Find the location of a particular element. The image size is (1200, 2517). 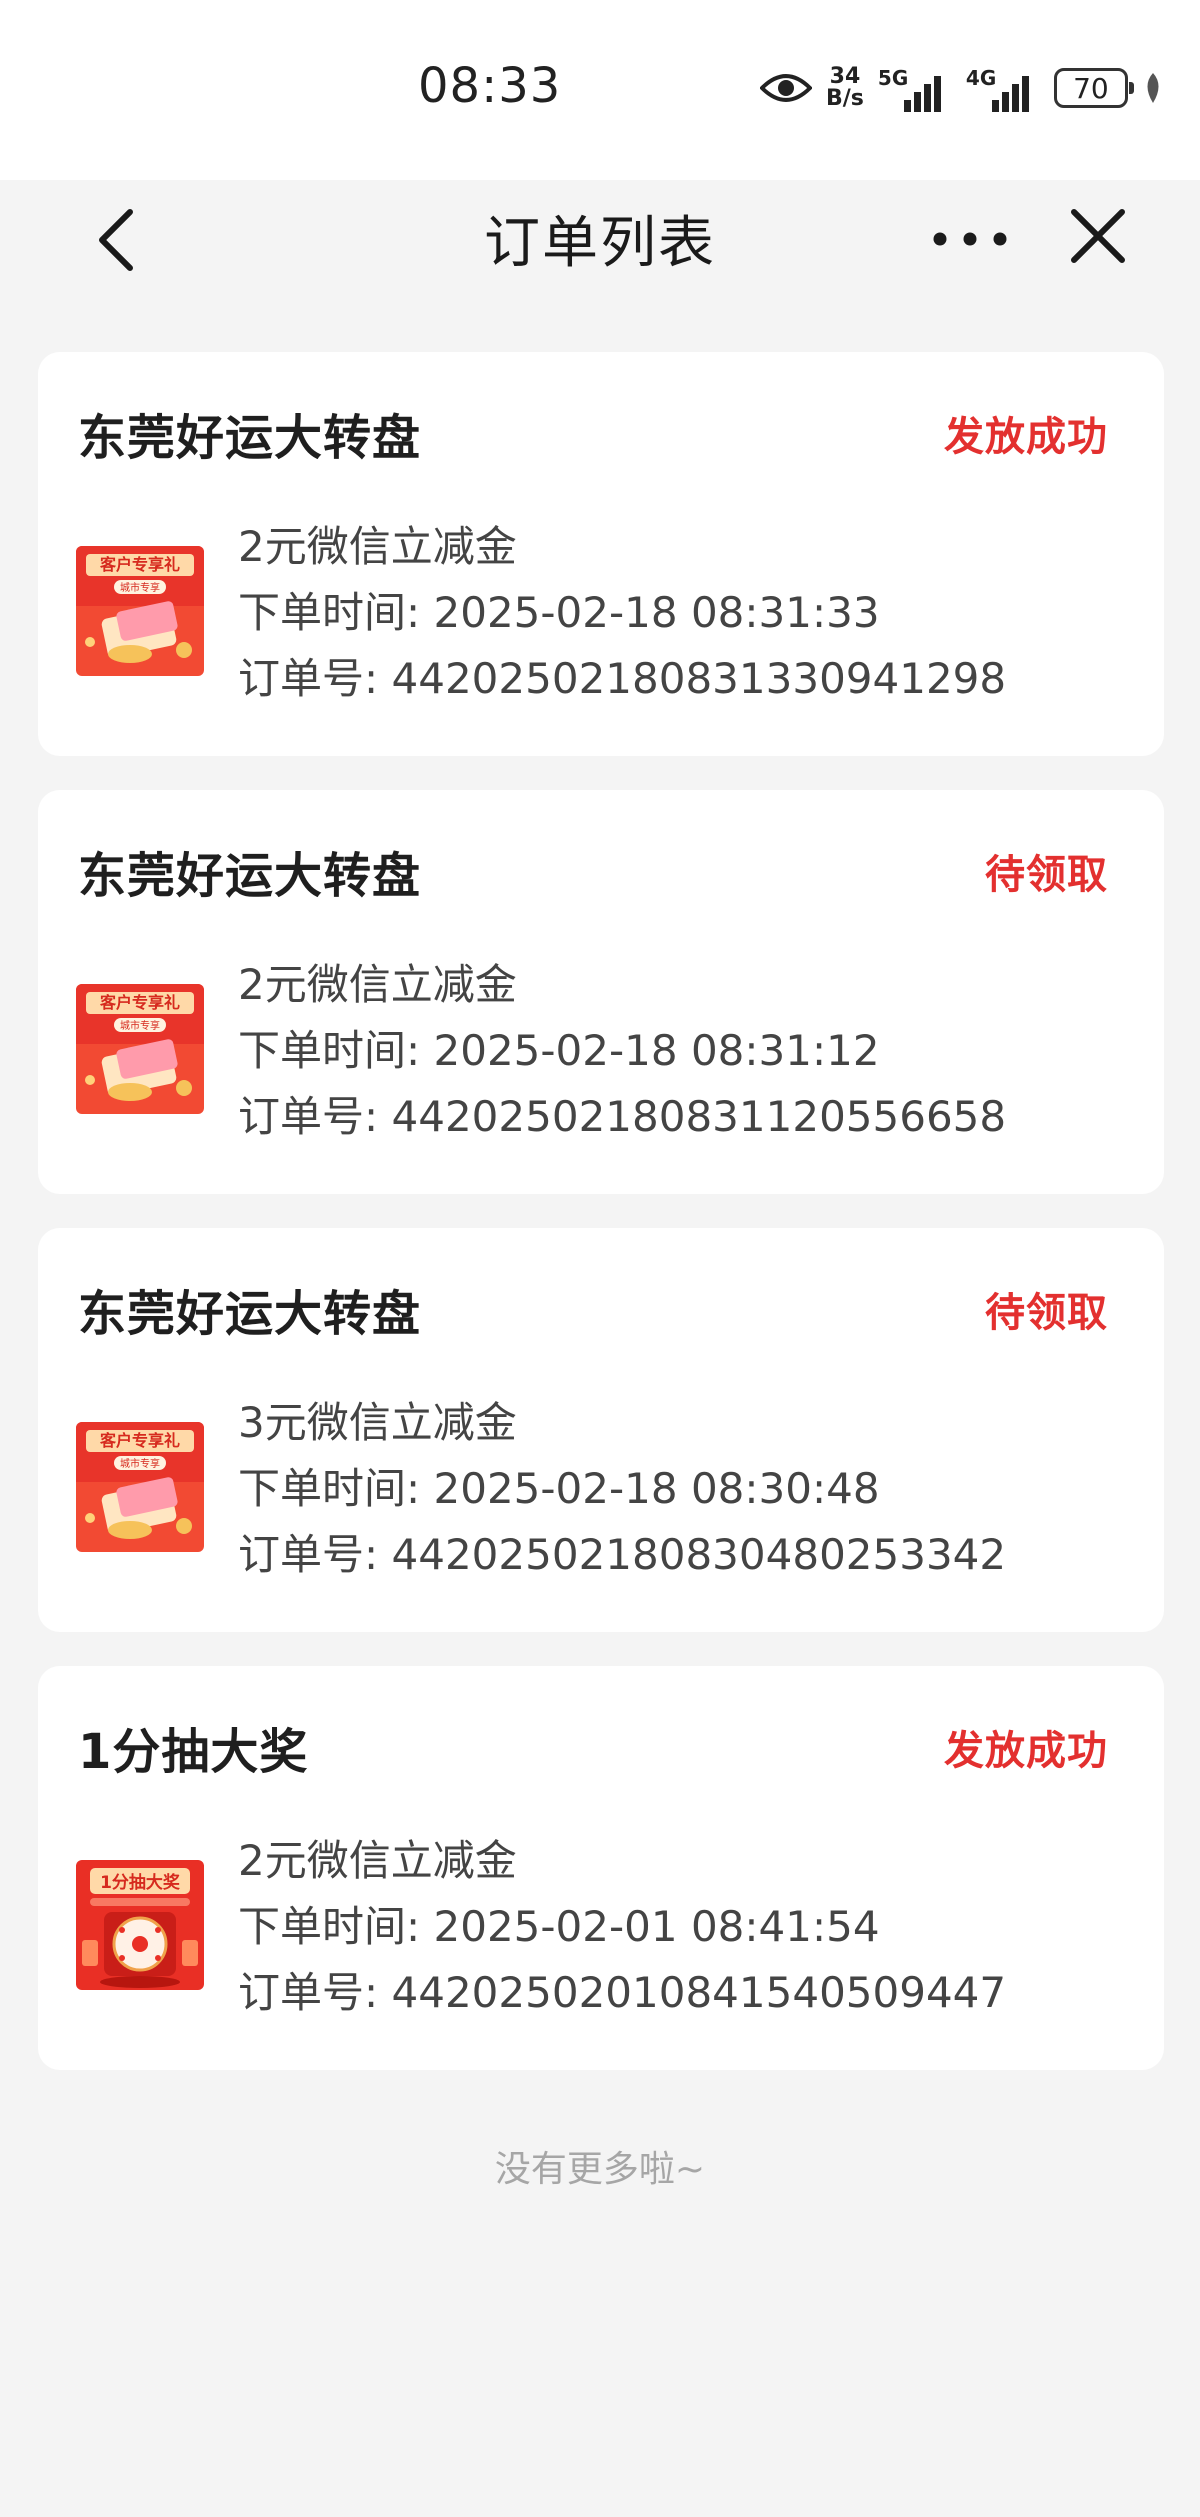

net-speed-unit: B/s is located at coordinates (845, 98).